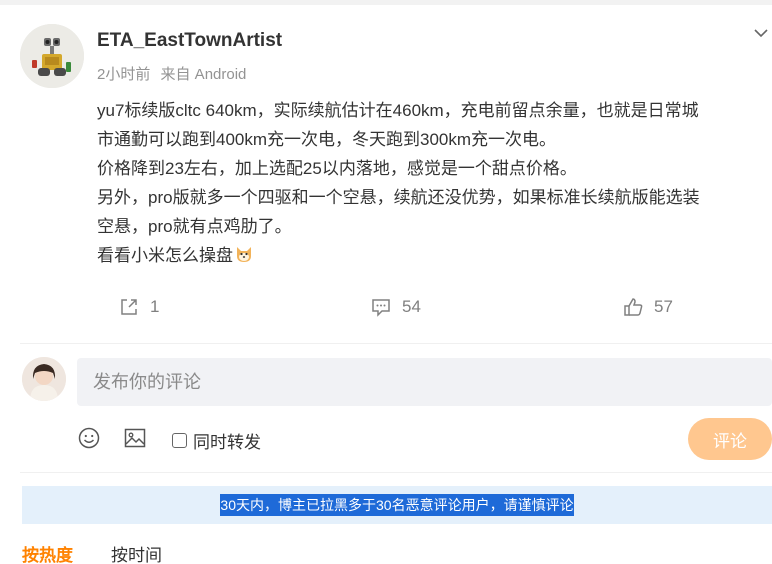  Describe the element at coordinates (165, 255) in the screenshot. I see `post-line: 看看小米怎么操盘` at that location.